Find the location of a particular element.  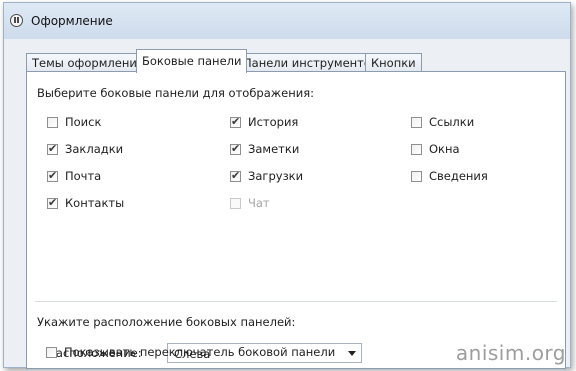

checkbox-contacts: ✔ Контакты is located at coordinates (85, 203).